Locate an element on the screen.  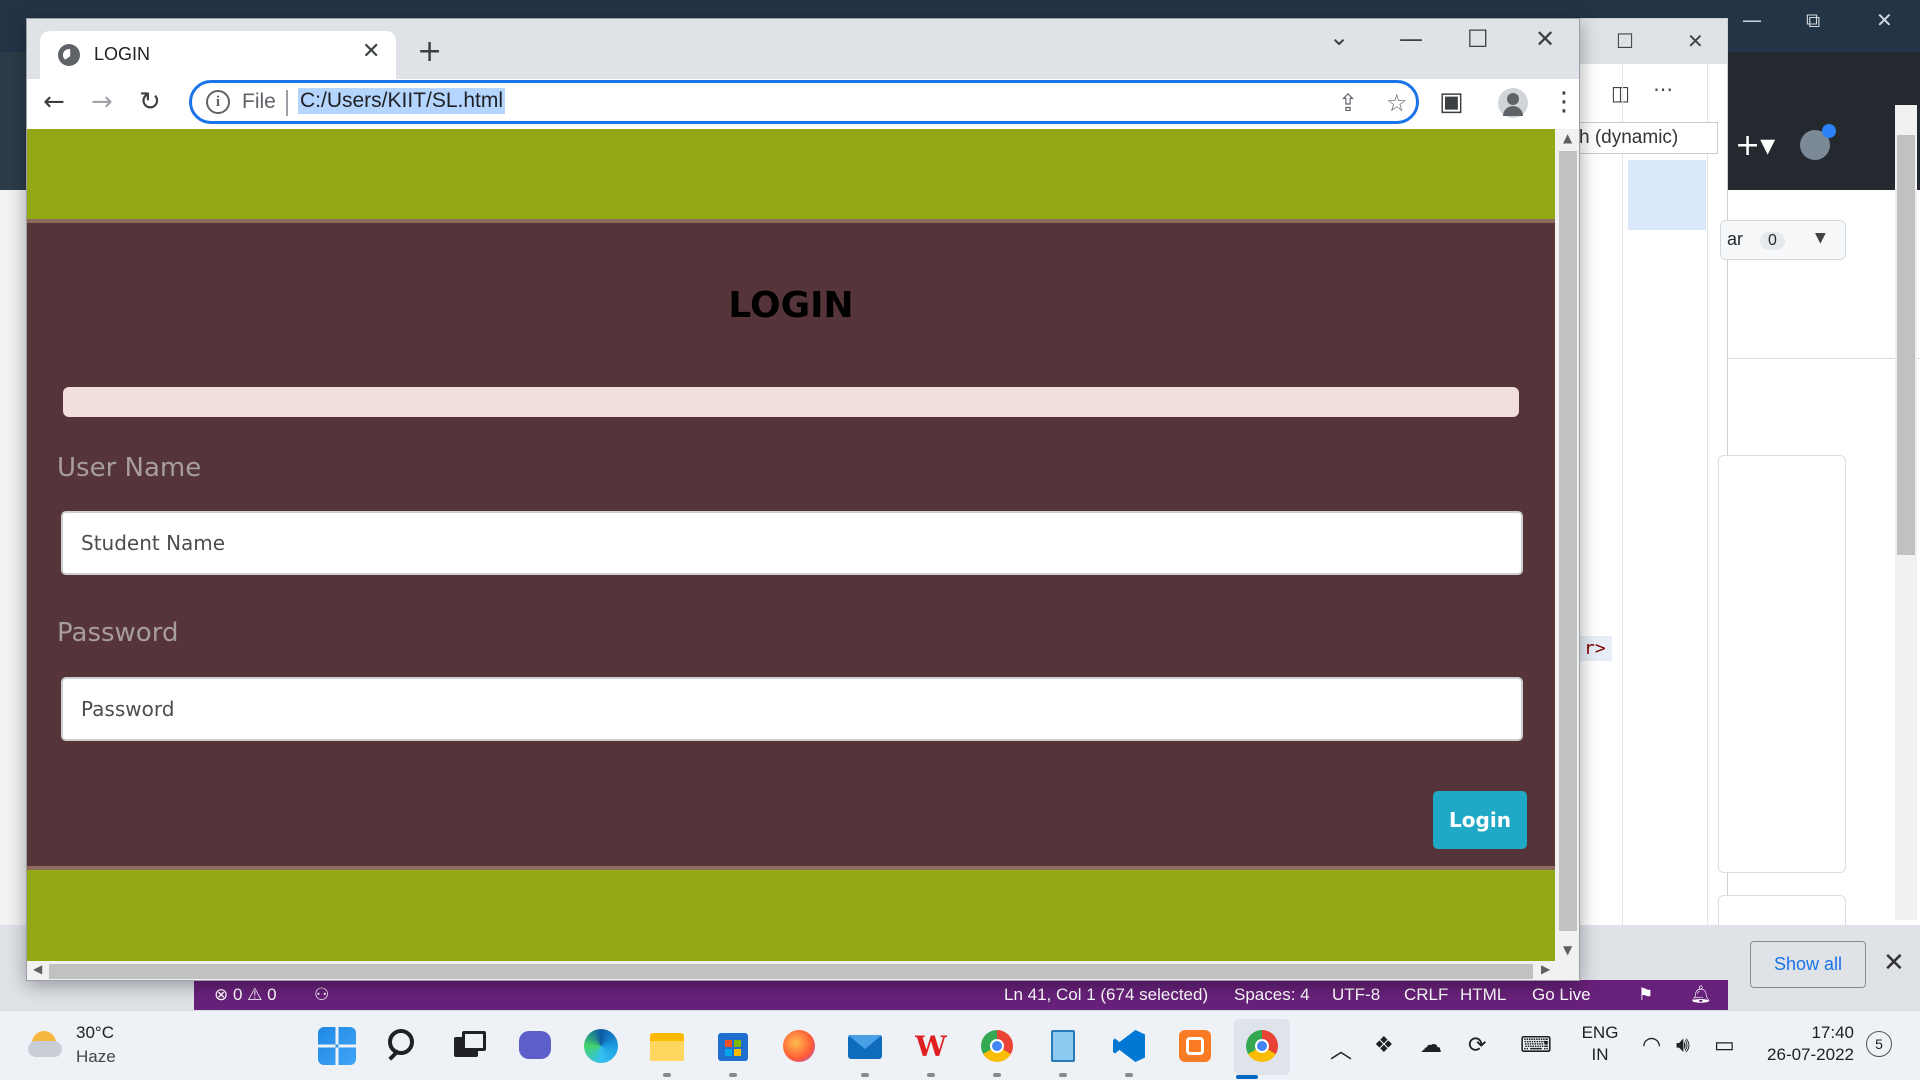
chrome-icon is located at coordinates (1262, 1046).